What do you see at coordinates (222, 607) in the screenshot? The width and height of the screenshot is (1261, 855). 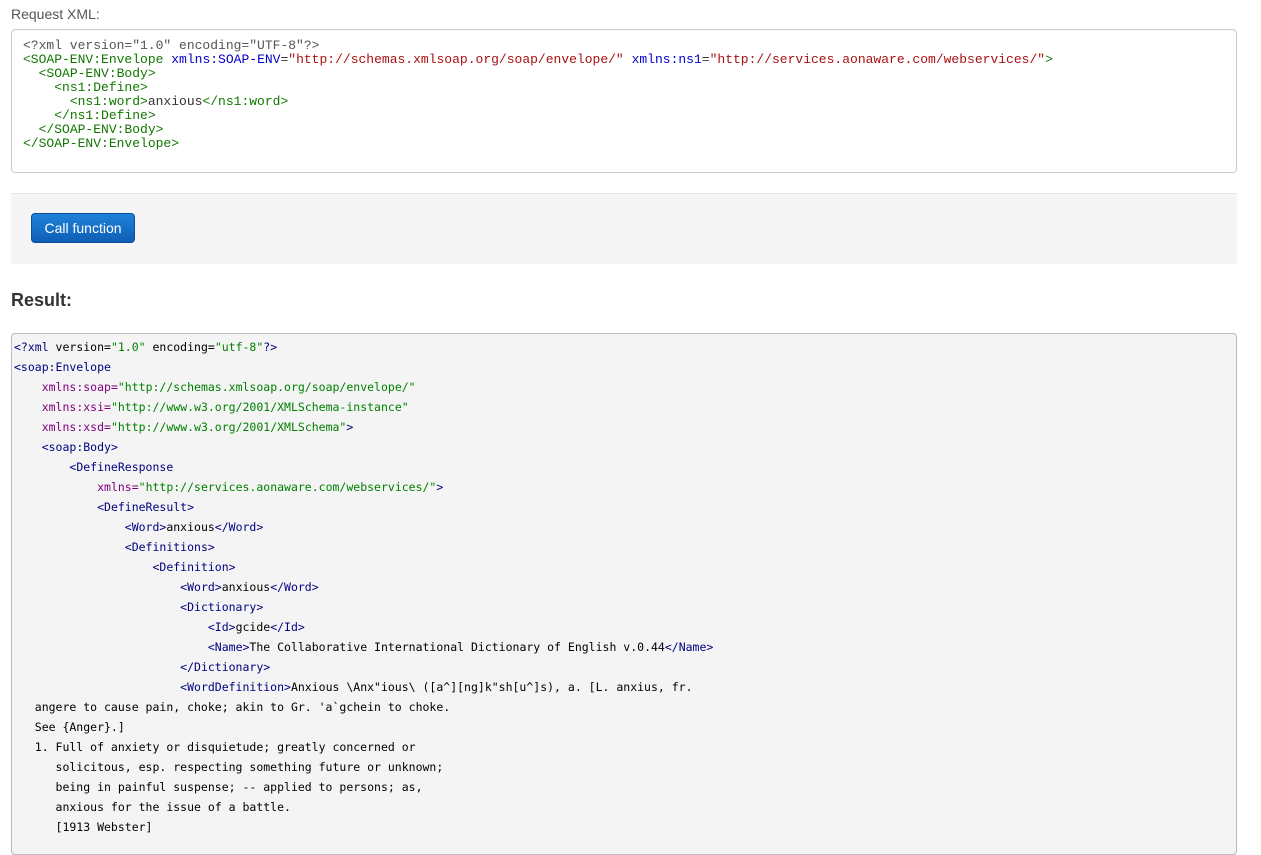 I see `code-token: <Dictionary>` at bounding box center [222, 607].